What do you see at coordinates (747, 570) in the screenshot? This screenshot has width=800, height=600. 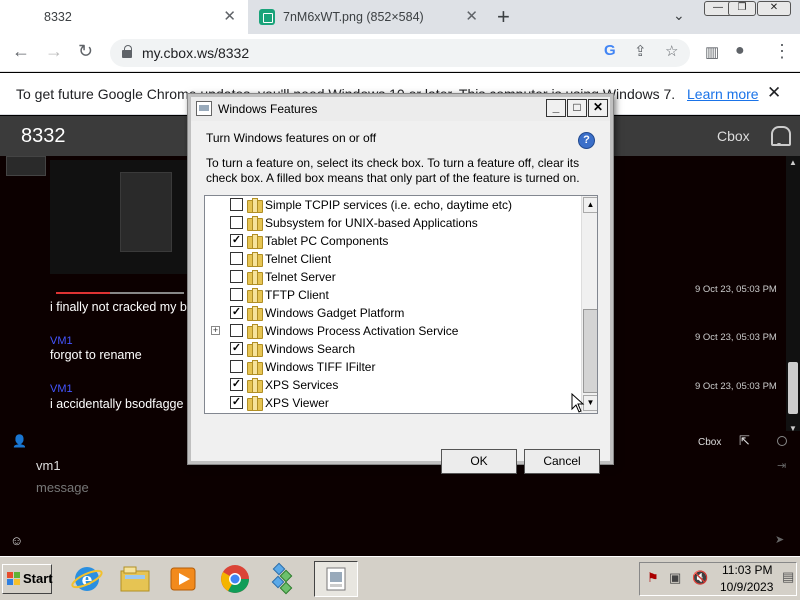 I see `clock-time: 11:03 PM` at bounding box center [747, 570].